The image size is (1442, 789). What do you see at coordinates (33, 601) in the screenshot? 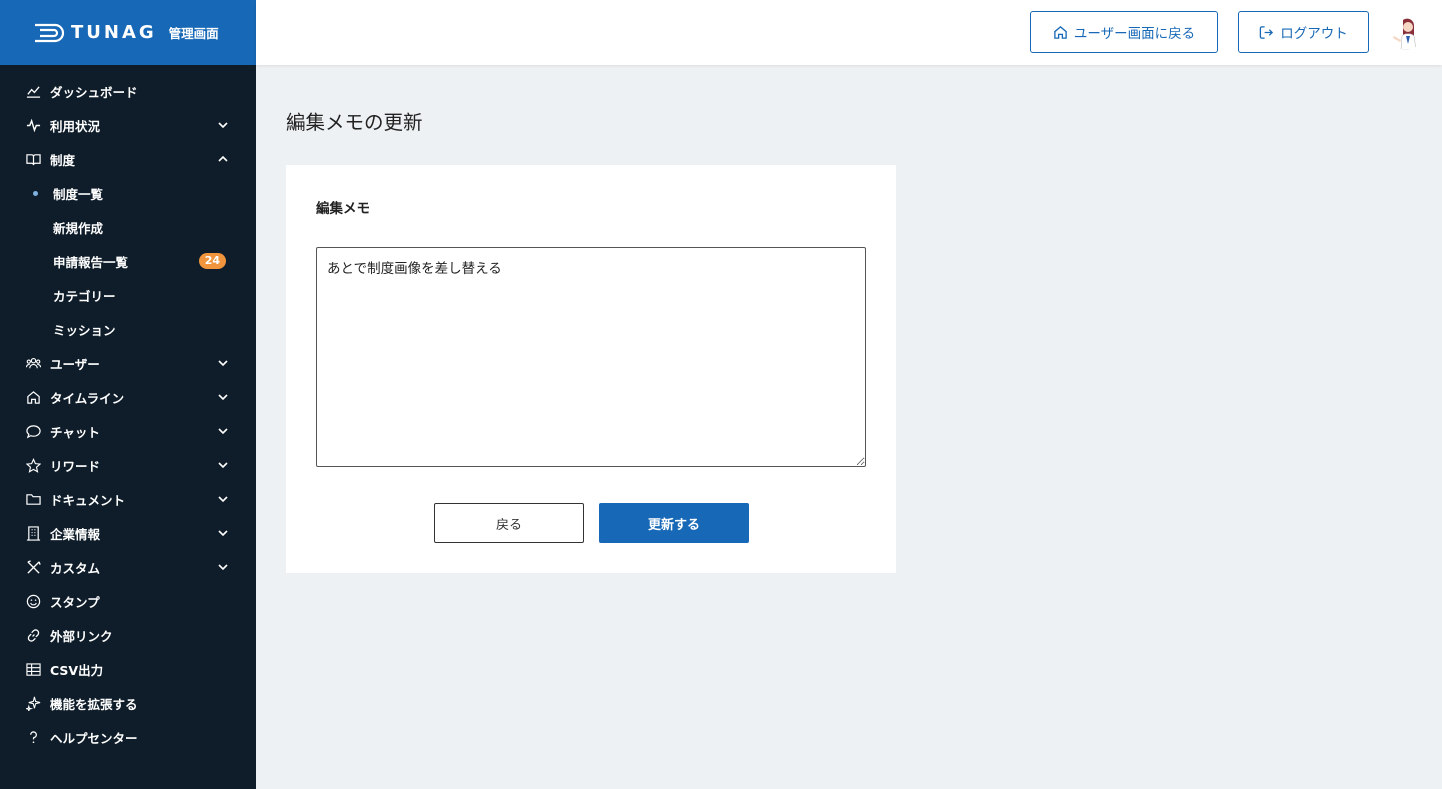
I see `smile-icon` at bounding box center [33, 601].